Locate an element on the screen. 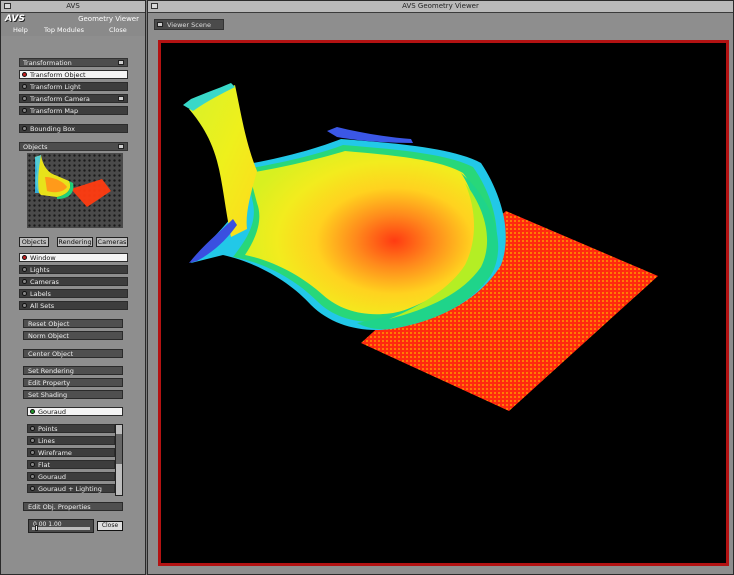 The image size is (734, 575). tab-rendering: Rendering is located at coordinates (75, 242).